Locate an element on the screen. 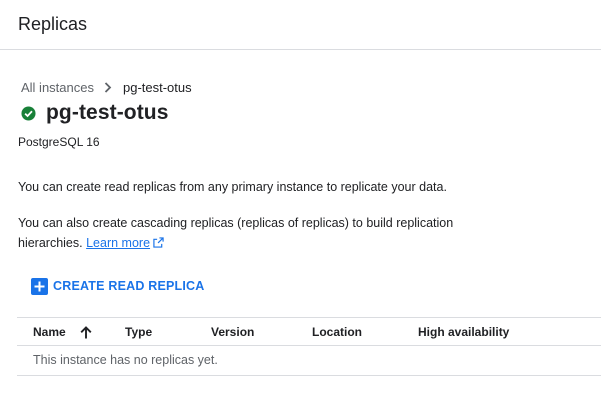 The width and height of the screenshot is (601, 418). create-read-replica-button: CREATE READ REPLICA is located at coordinates (118, 286).